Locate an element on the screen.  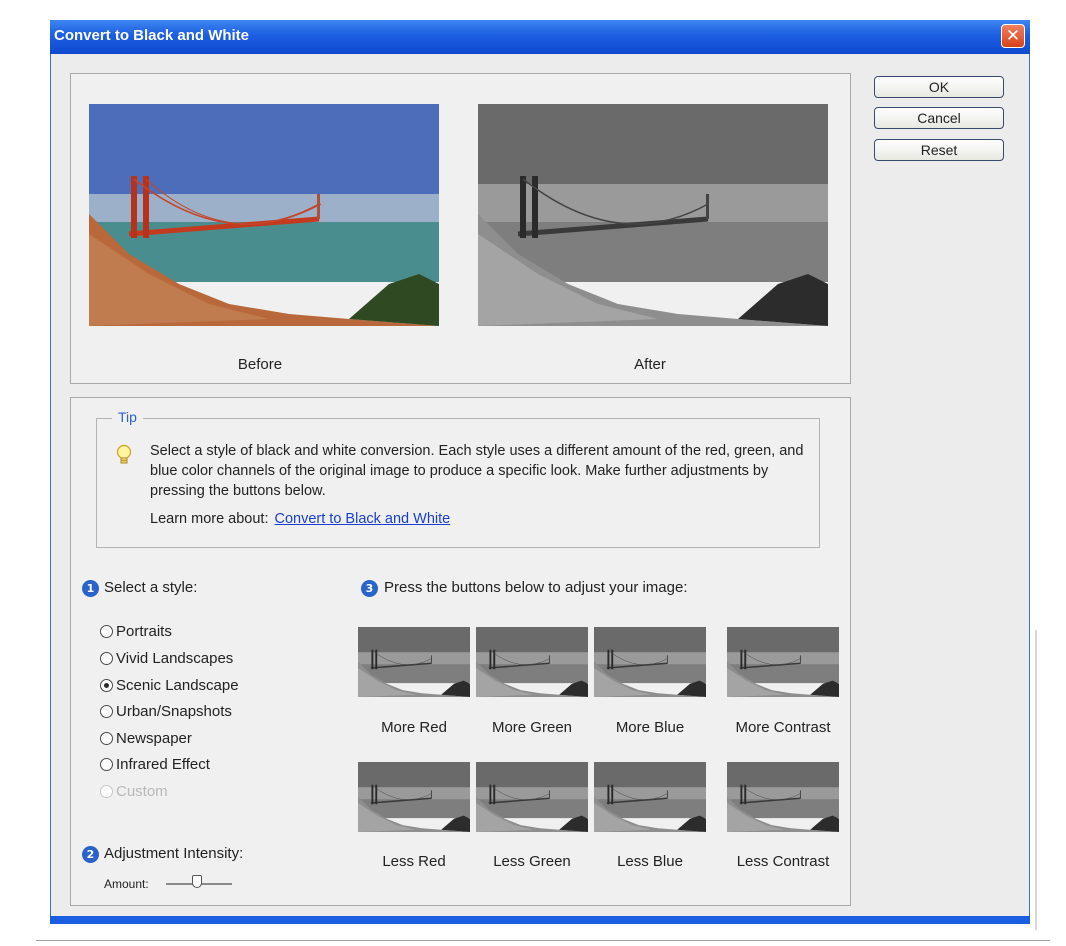
style-option-scenic-landscape: Scenic Landscape is located at coordinates (169, 685).